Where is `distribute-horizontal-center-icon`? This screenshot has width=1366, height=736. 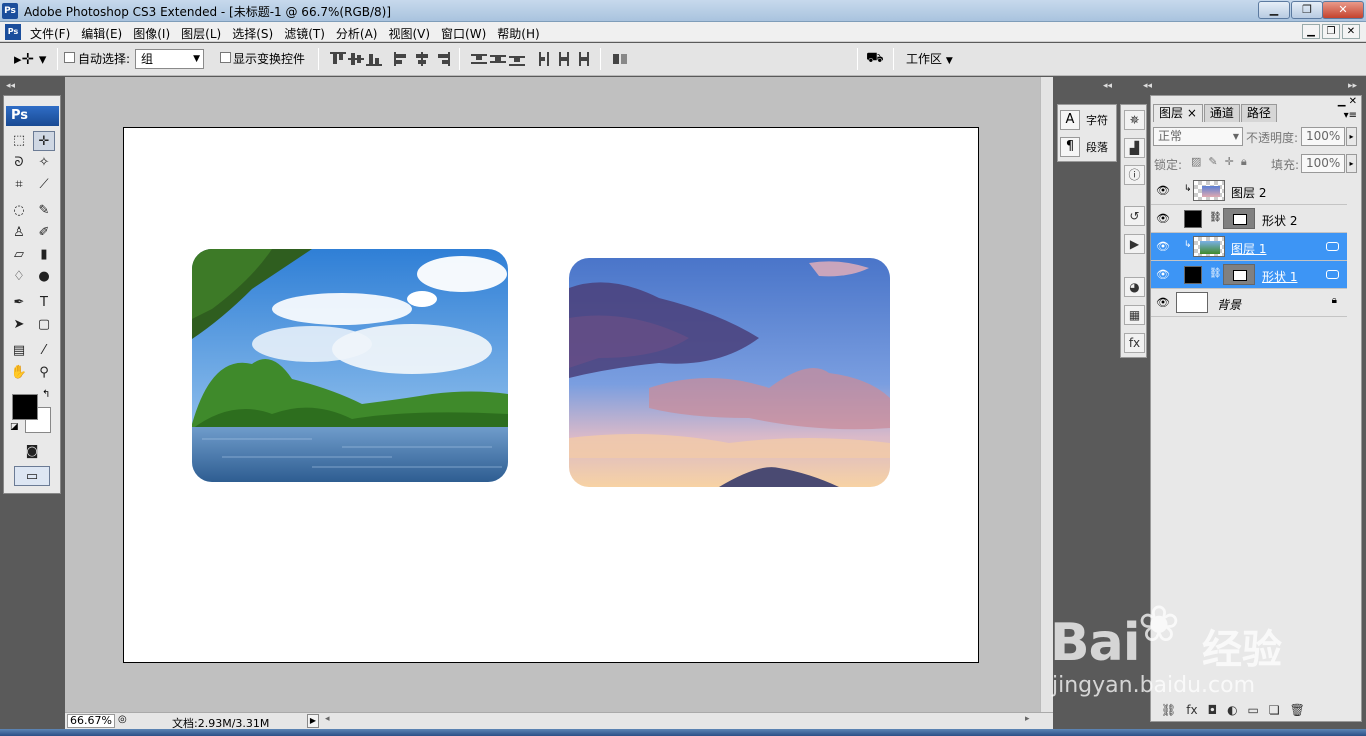 distribute-horizontal-center-icon is located at coordinates (564, 59).